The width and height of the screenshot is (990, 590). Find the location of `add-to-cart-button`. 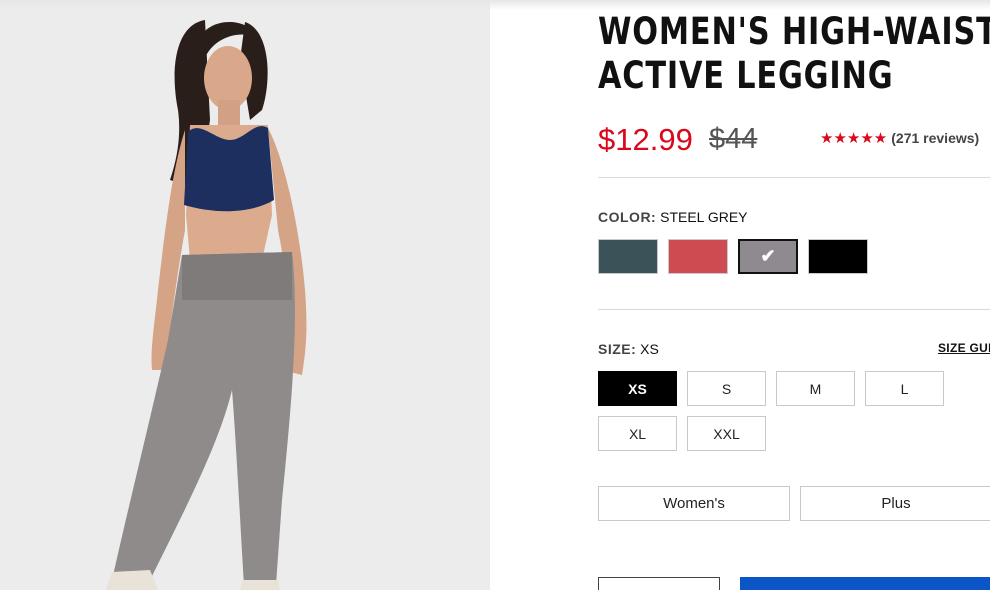

add-to-cart-button is located at coordinates (865, 583).